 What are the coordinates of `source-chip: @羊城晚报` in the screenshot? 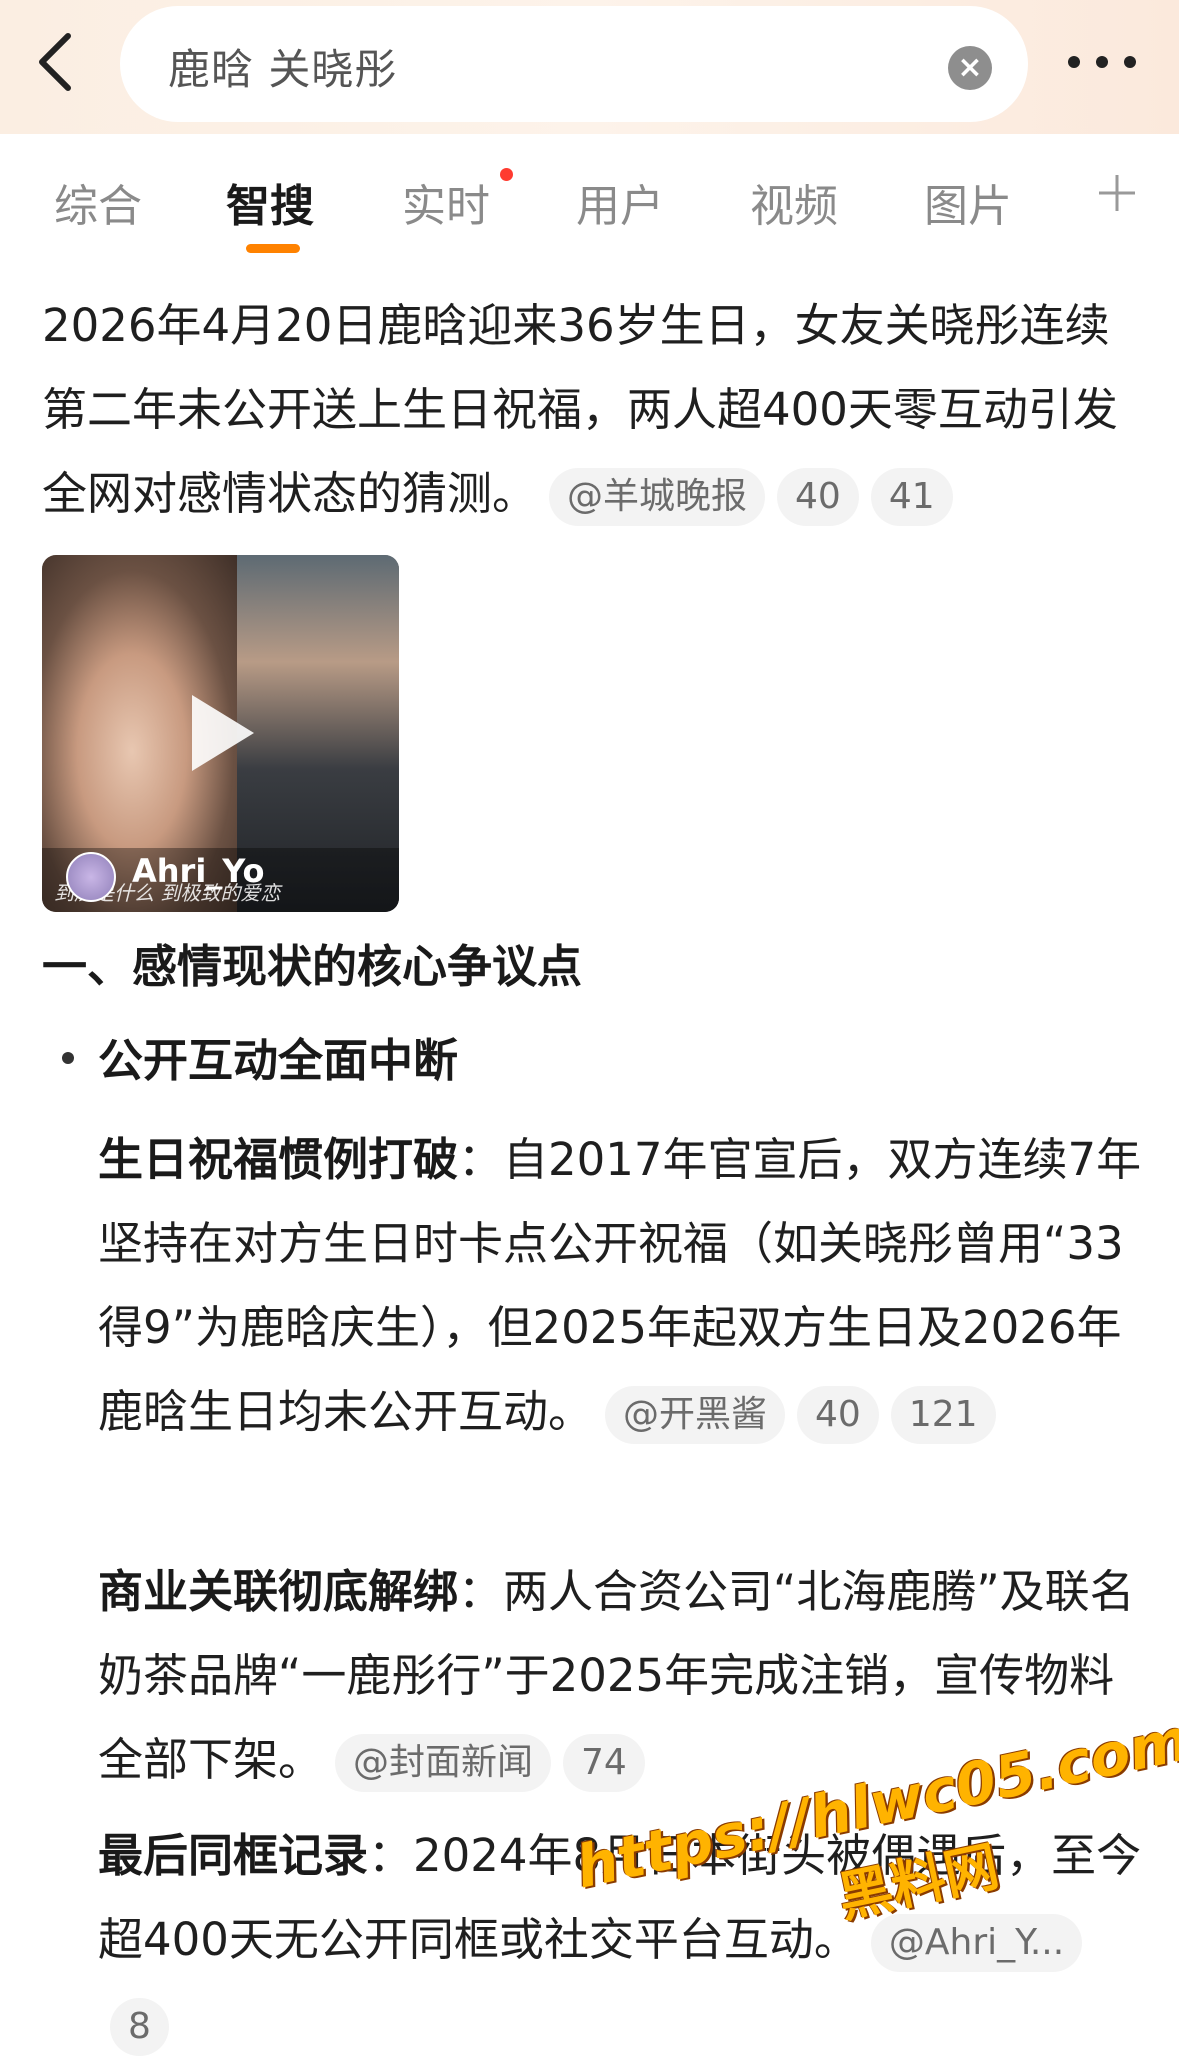 It's located at (657, 497).